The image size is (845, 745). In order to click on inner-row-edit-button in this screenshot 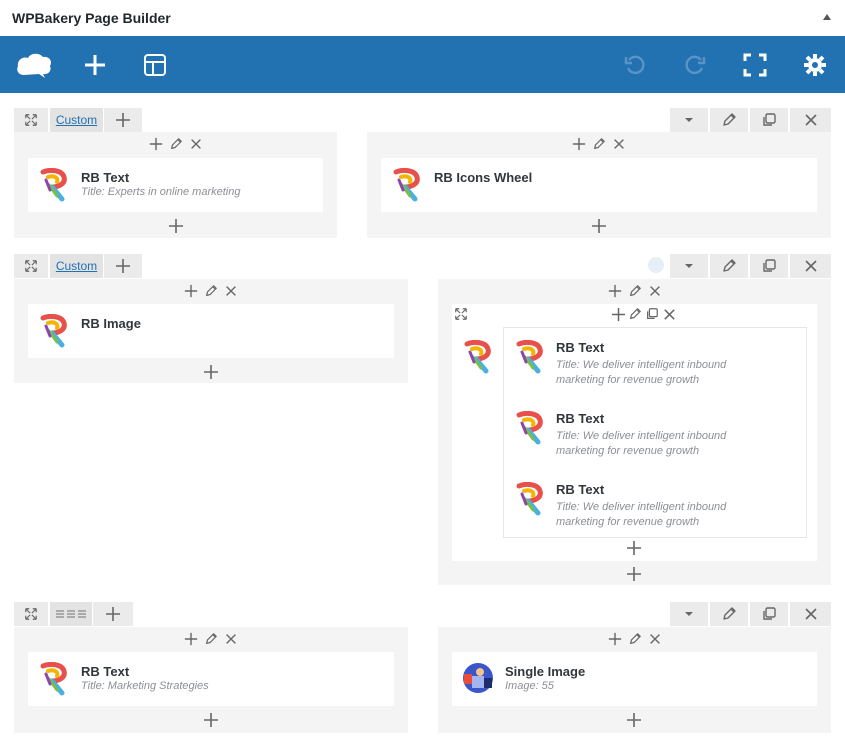, I will do `click(635, 314)`.